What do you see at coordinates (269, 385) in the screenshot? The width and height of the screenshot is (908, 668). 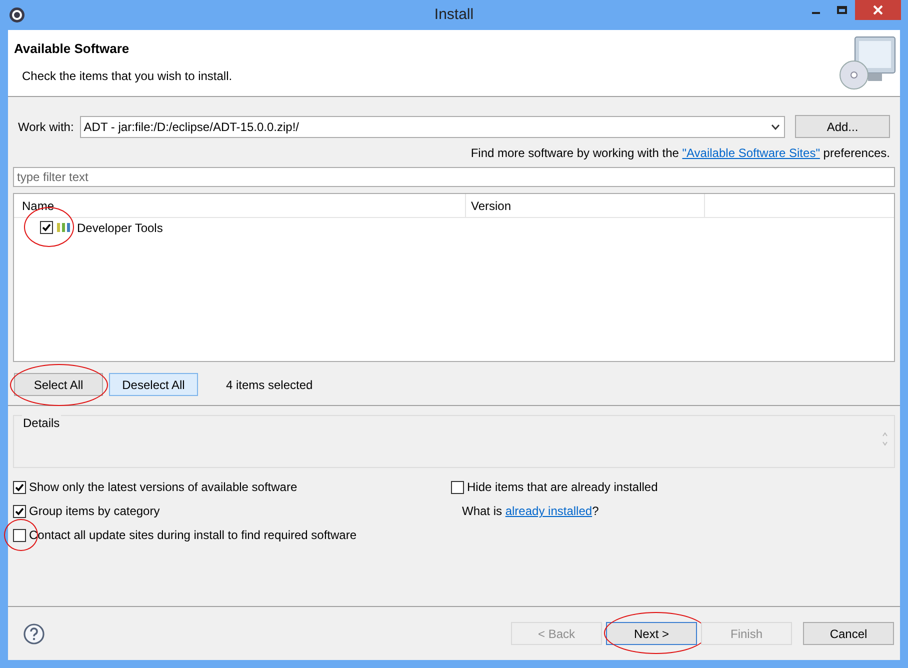 I see `selection-count: 4 items selected` at bounding box center [269, 385].